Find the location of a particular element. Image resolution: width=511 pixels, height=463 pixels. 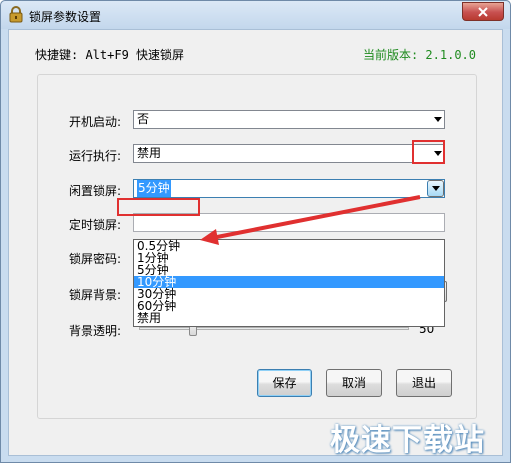

idle-dropdown-list: 0.5分钟 1分钟 5分钟 10分钟 30分钟 60分钟 禁用 is located at coordinates (289, 283).